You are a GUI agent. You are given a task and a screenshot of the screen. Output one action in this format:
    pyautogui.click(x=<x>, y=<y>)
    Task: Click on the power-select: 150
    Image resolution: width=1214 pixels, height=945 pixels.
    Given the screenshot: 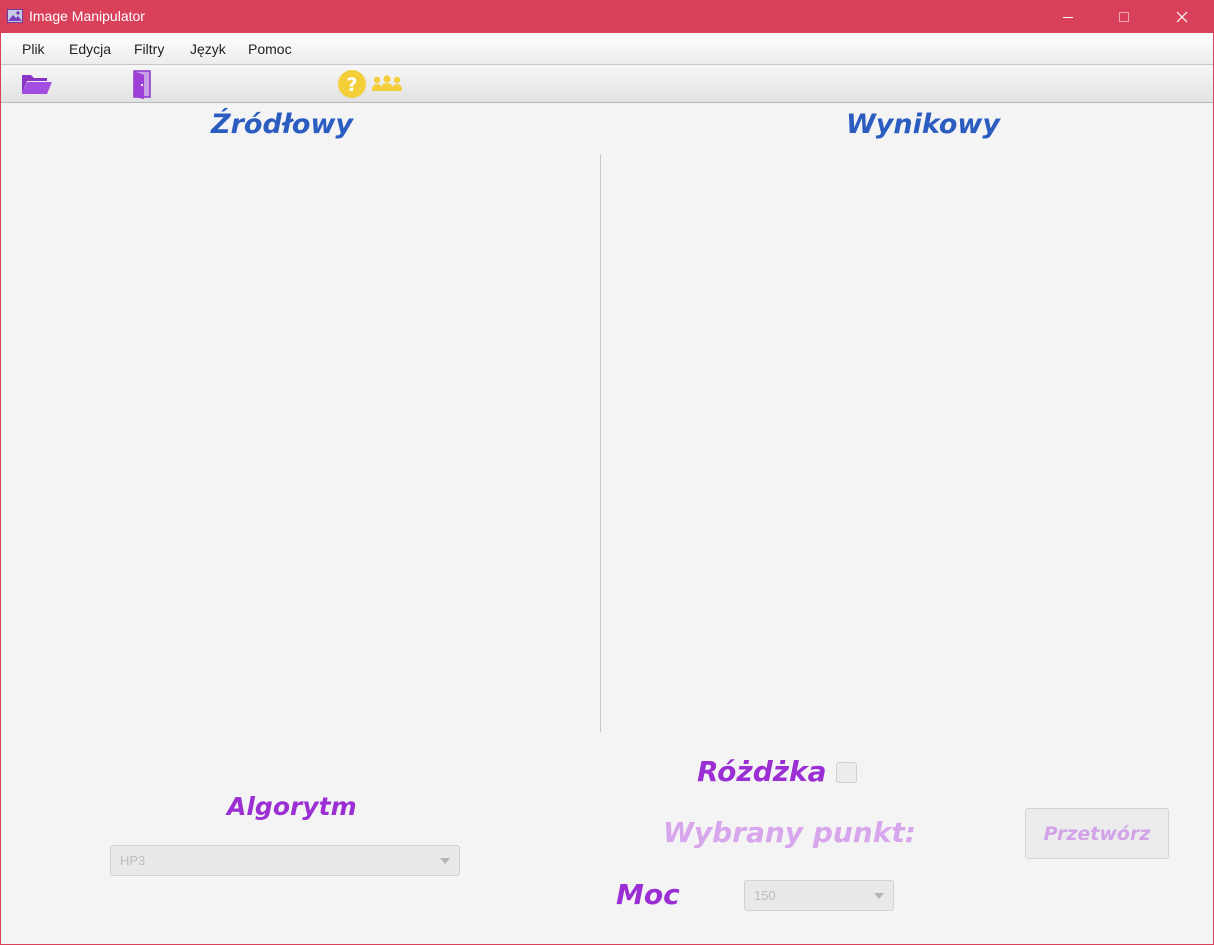 What is the action you would take?
    pyautogui.click(x=819, y=895)
    